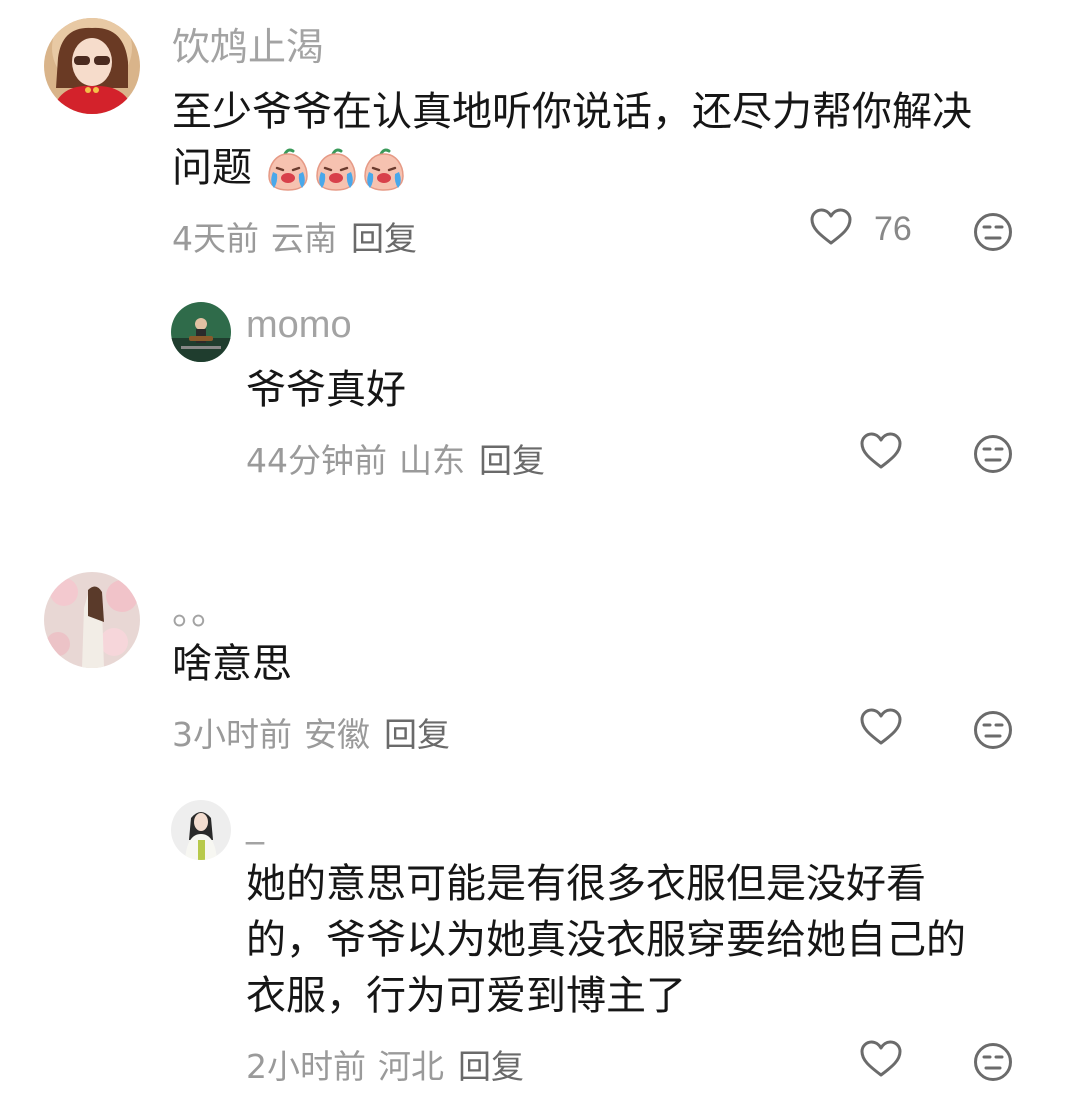  What do you see at coordinates (606, 940) in the screenshot?
I see `comment-text-line: 的，爷爷以为她真没衣服穿要给她自己的` at bounding box center [606, 940].